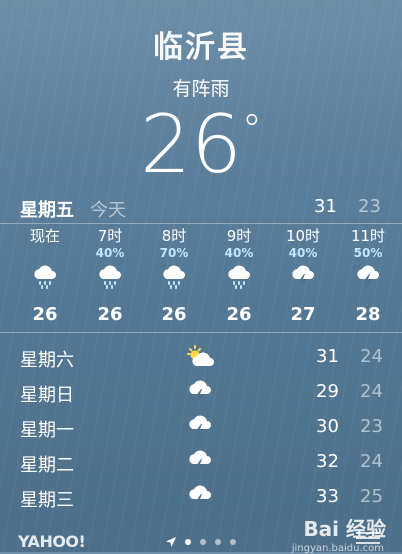 The image size is (402, 554). Describe the element at coordinates (369, 206) in the screenshot. I see `today-low: 23` at that location.